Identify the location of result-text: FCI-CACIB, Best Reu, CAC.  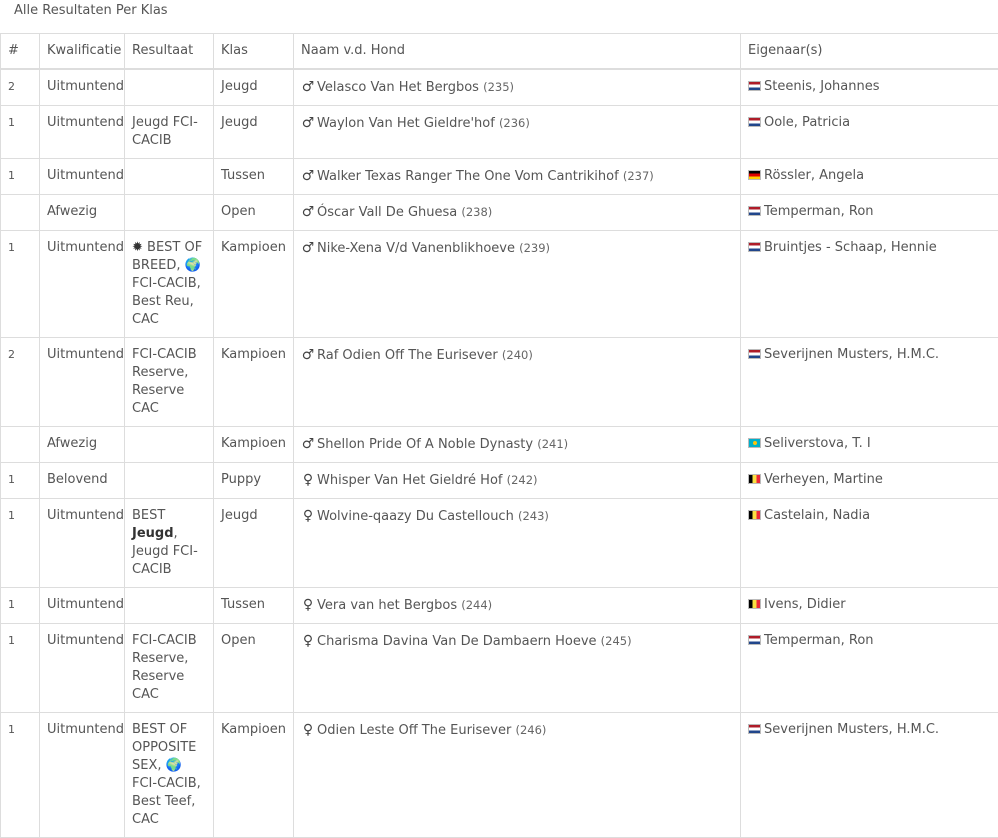
(166, 301).